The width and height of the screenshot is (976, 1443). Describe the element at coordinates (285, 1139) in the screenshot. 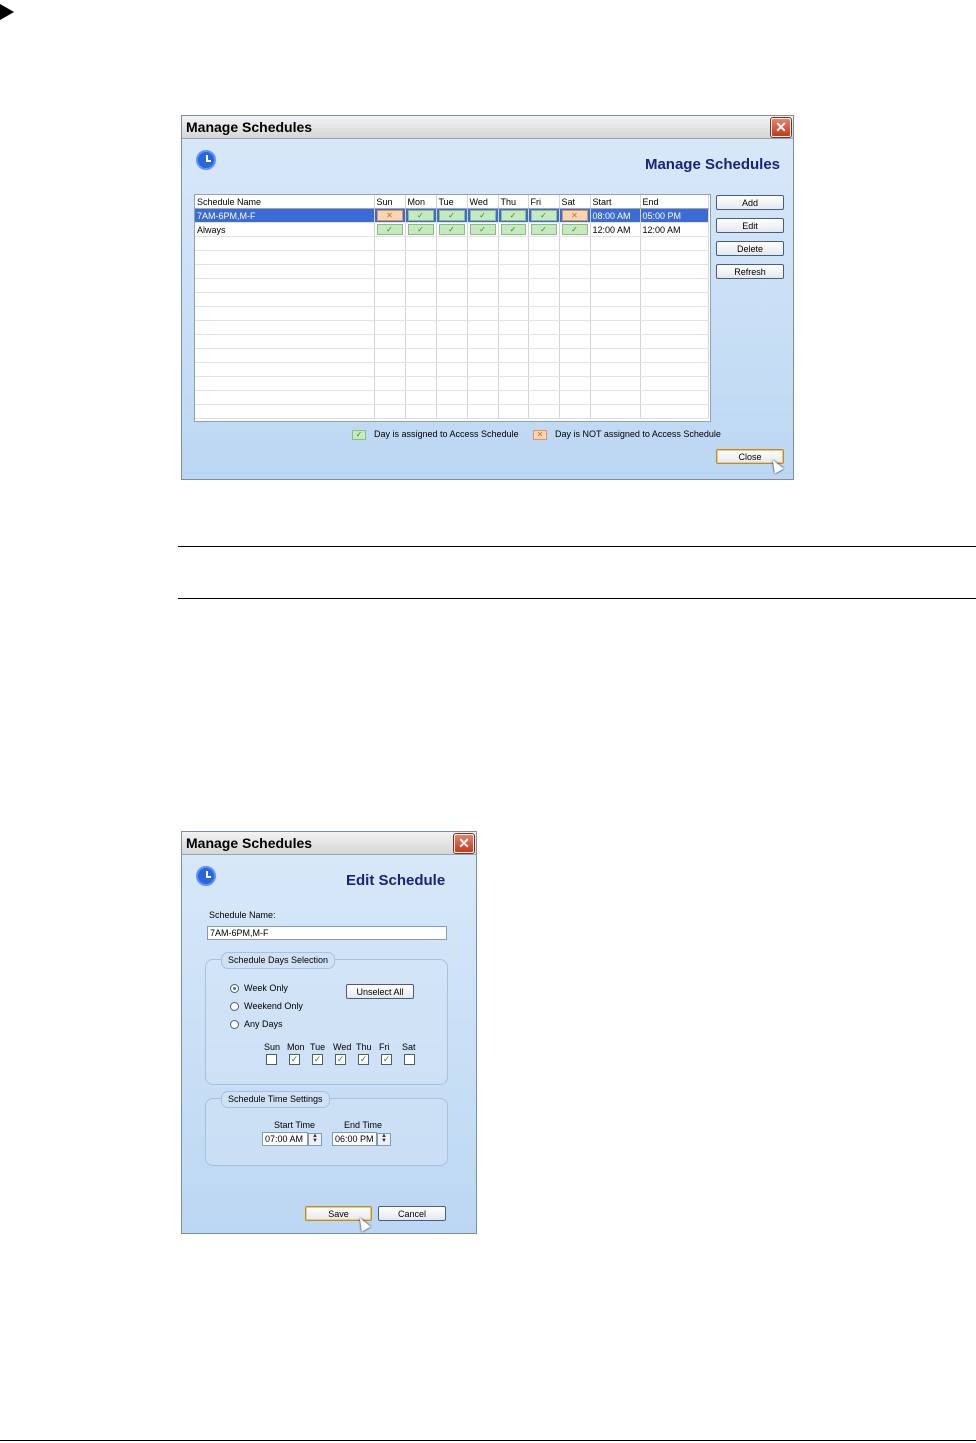

I see `start-time-input: 07:00 AM` at that location.